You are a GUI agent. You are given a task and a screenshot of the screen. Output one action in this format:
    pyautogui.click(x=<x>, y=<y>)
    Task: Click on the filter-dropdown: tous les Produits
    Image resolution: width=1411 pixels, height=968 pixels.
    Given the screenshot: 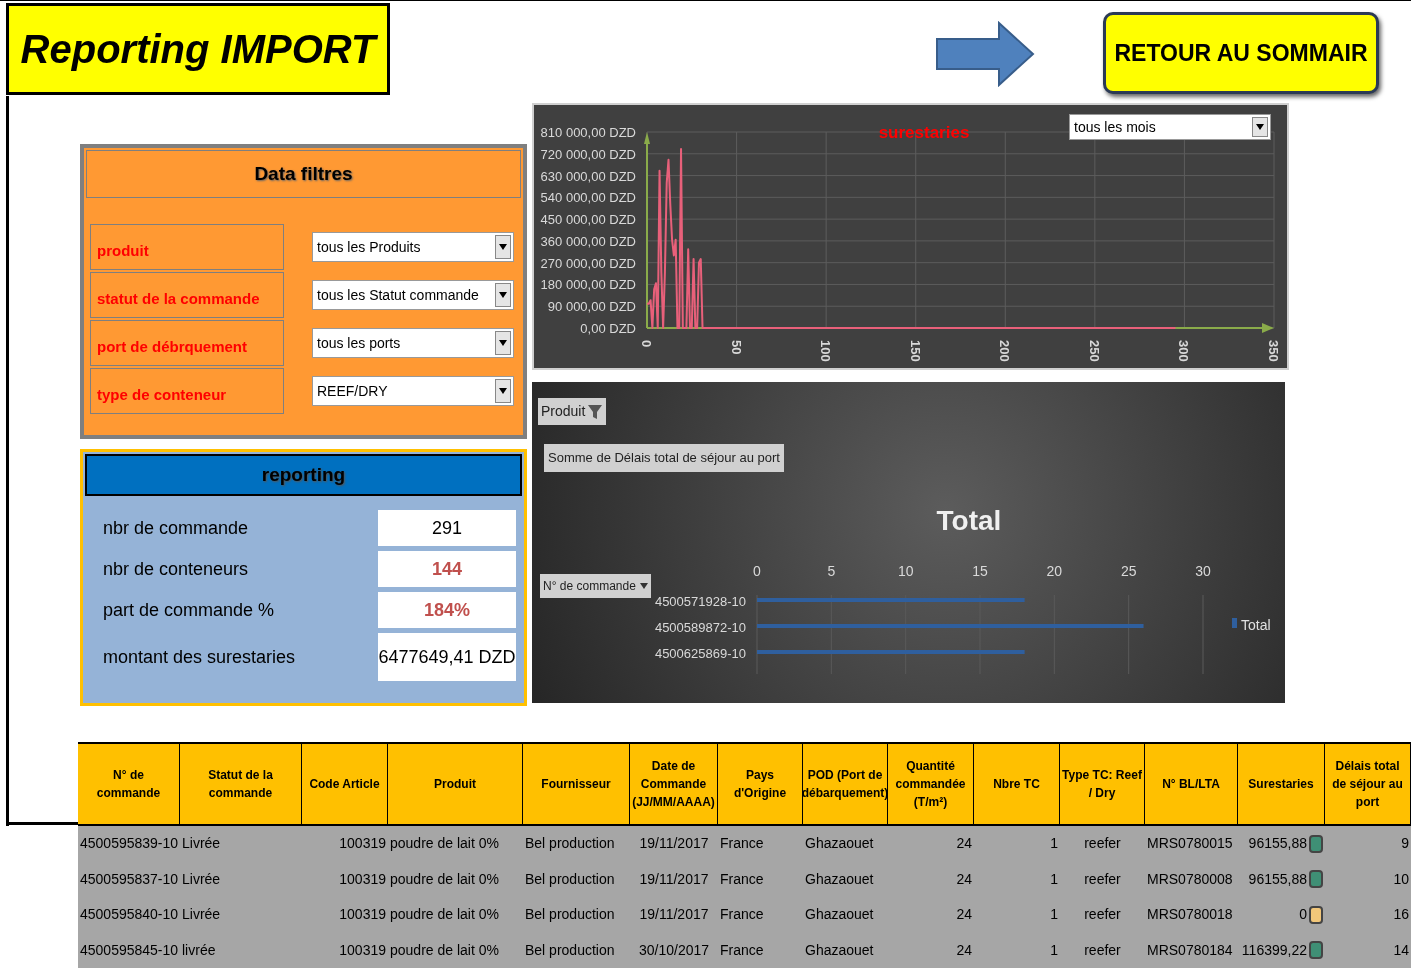 What is the action you would take?
    pyautogui.click(x=413, y=247)
    